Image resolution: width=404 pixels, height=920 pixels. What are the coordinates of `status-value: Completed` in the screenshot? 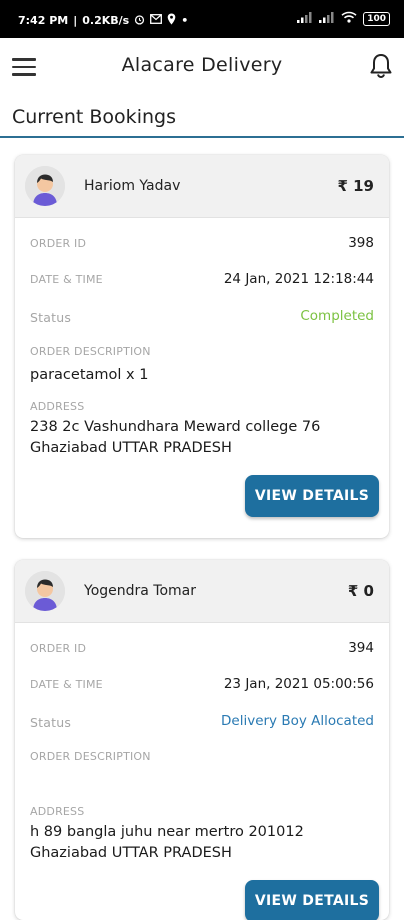 It's located at (337, 316).